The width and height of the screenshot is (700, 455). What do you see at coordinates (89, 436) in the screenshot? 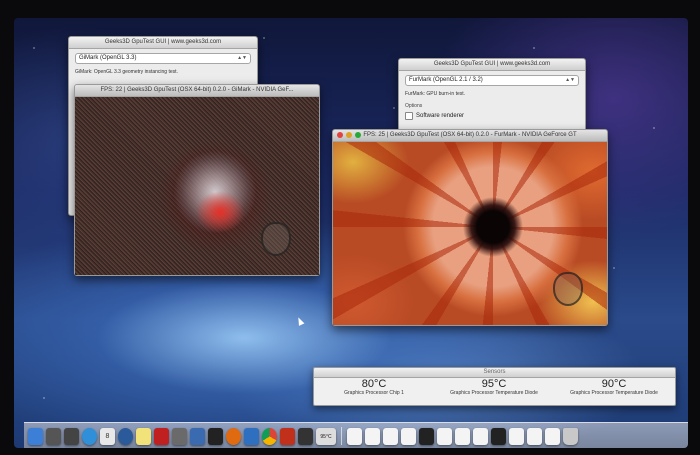
I see `safari-icon` at bounding box center [89, 436].